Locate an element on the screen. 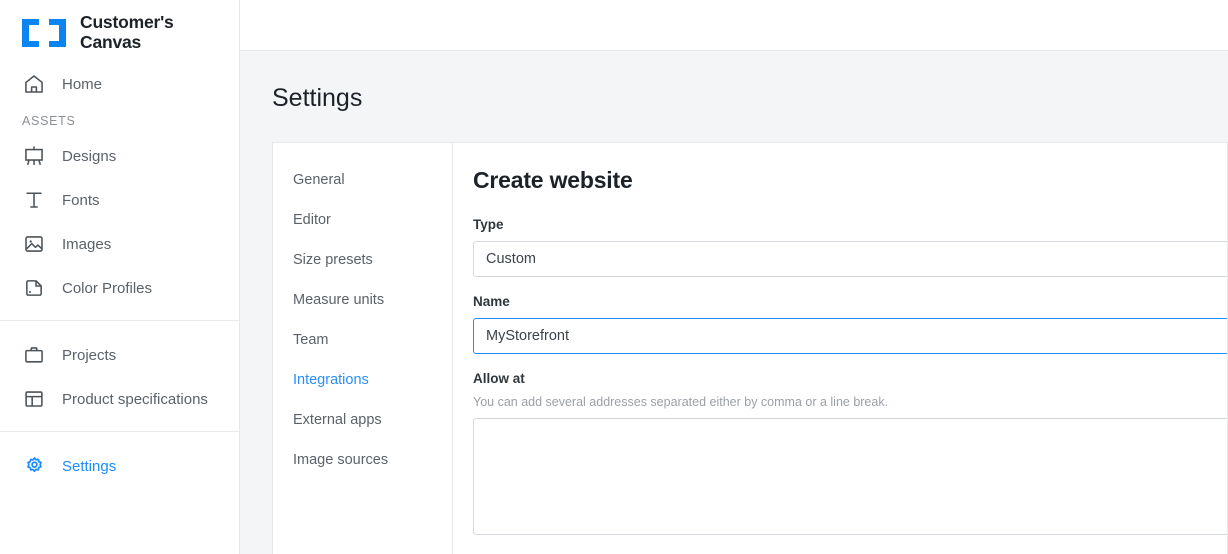  subnav-item-image-sources: Image sources is located at coordinates (362, 460).